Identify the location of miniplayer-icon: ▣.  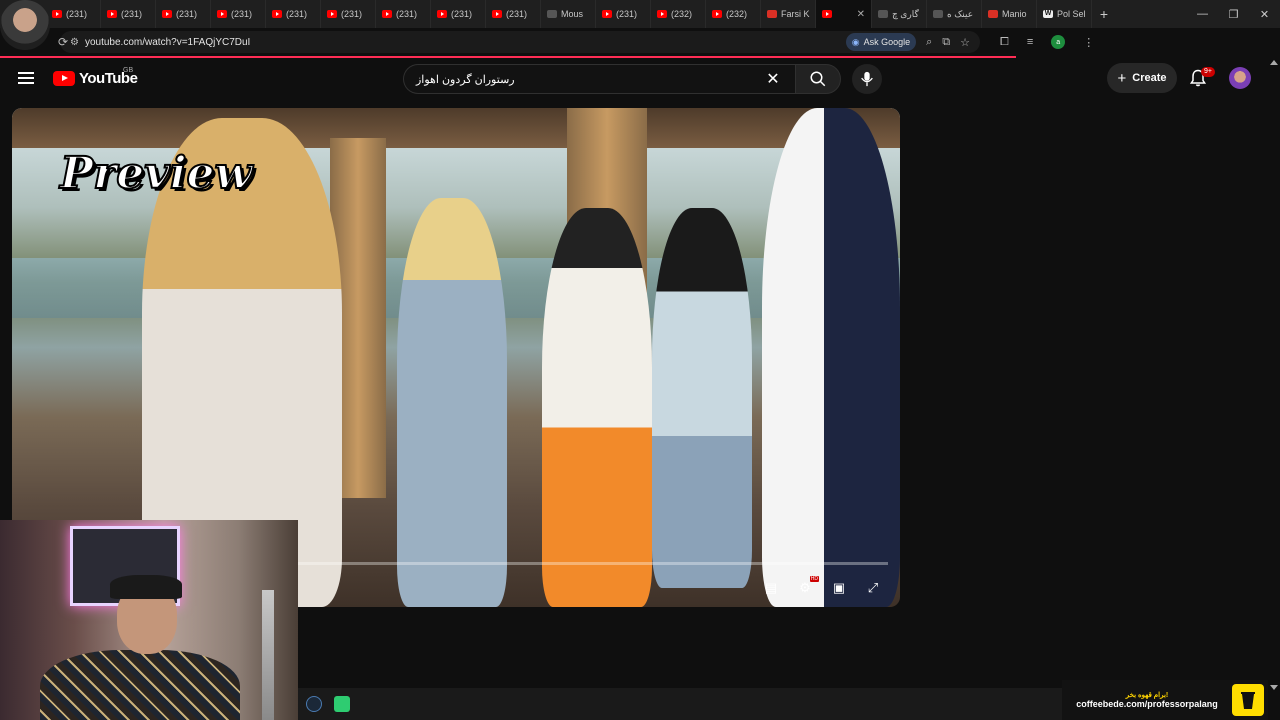
(839, 588).